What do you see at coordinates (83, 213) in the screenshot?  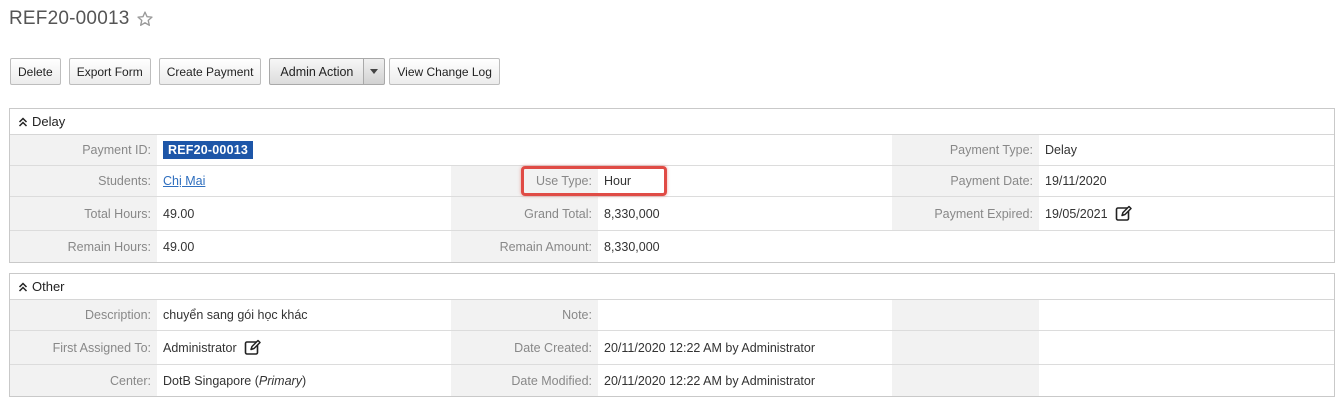 I see `total-hours-label: Total Hours:` at bounding box center [83, 213].